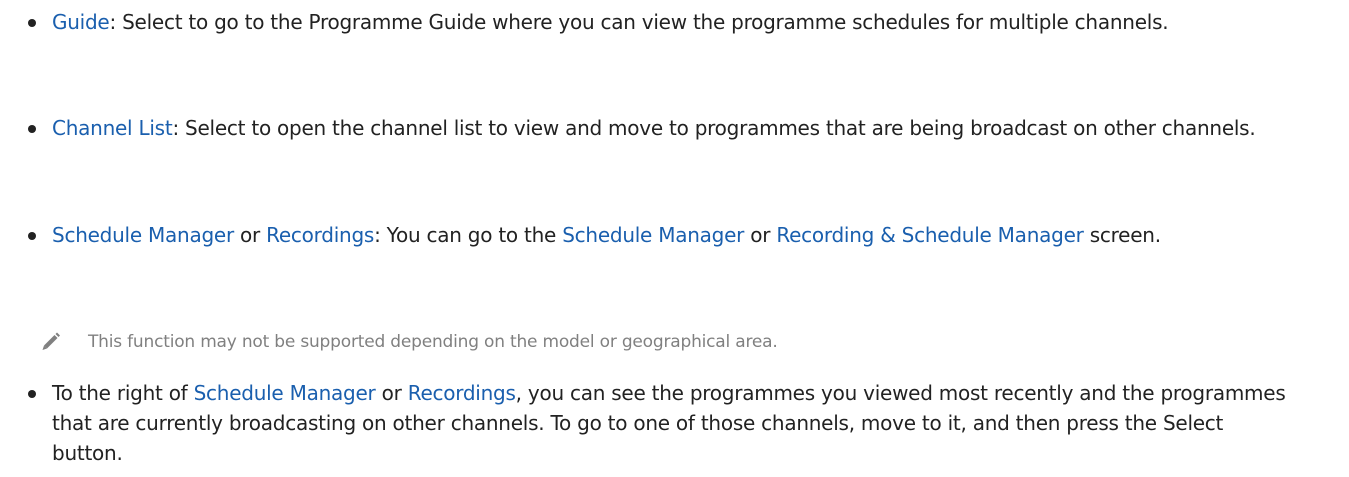 This screenshot has height=477, width=1349. What do you see at coordinates (930, 235) in the screenshot?
I see `term-recording-schedule-manager: Recording & Schedule Manager` at bounding box center [930, 235].